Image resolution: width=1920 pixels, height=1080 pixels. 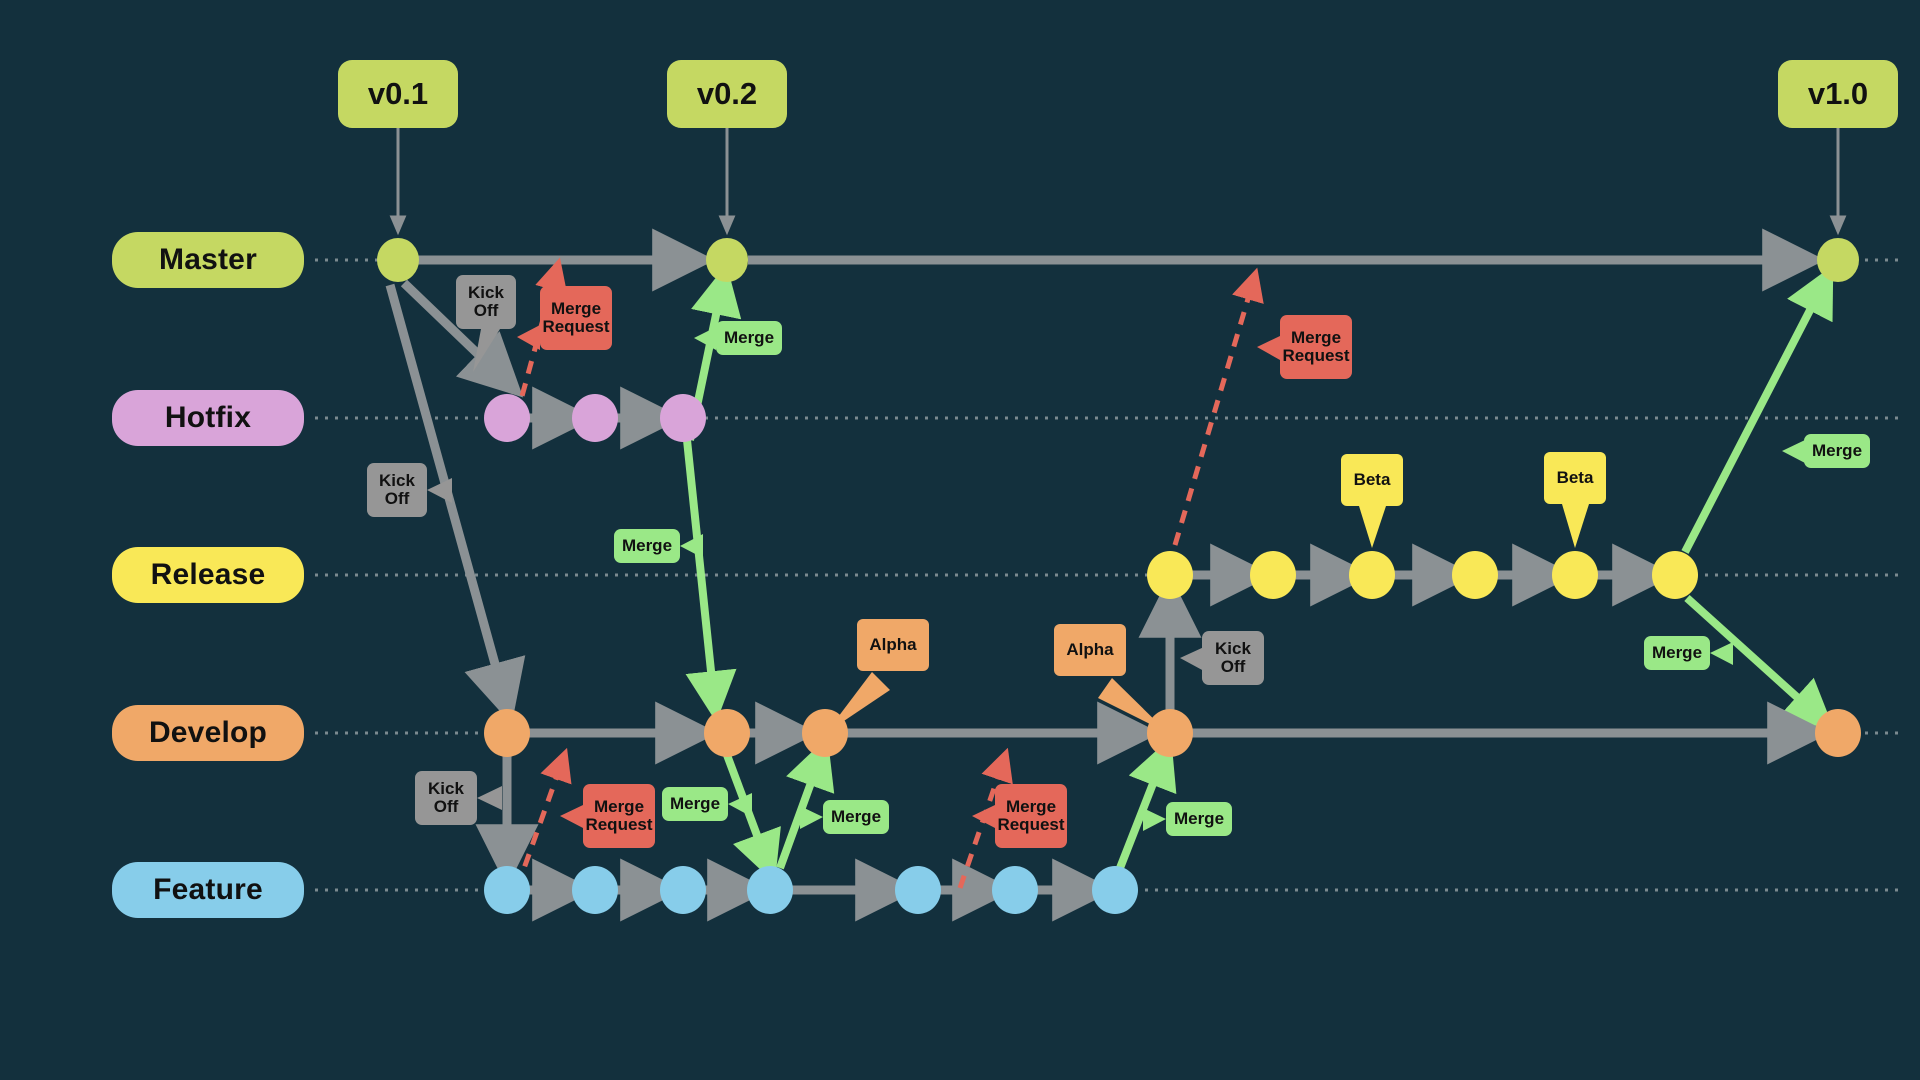 What do you see at coordinates (710, 581) in the screenshot?
I see `merge-hotfix-to-develop` at bounding box center [710, 581].